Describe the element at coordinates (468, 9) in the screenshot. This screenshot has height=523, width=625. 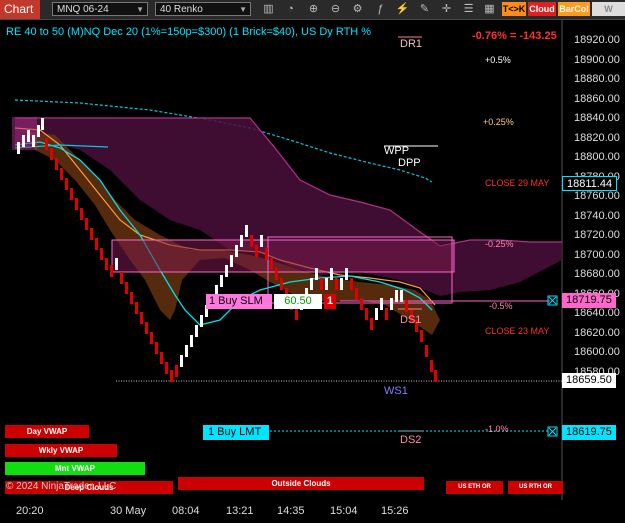
I see `chart-trader-icon: ☰` at that location.